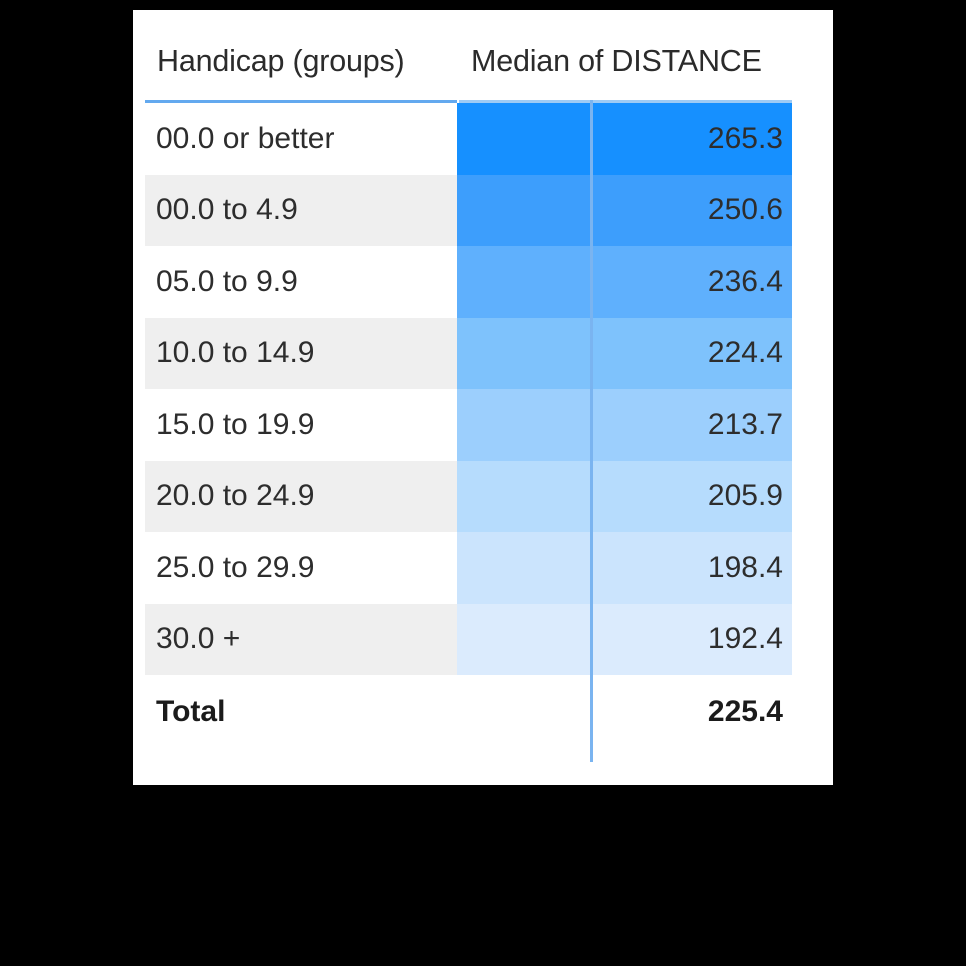  Describe the element at coordinates (624, 282) in the screenshot. I see `row-value-cell: 236.4` at that location.